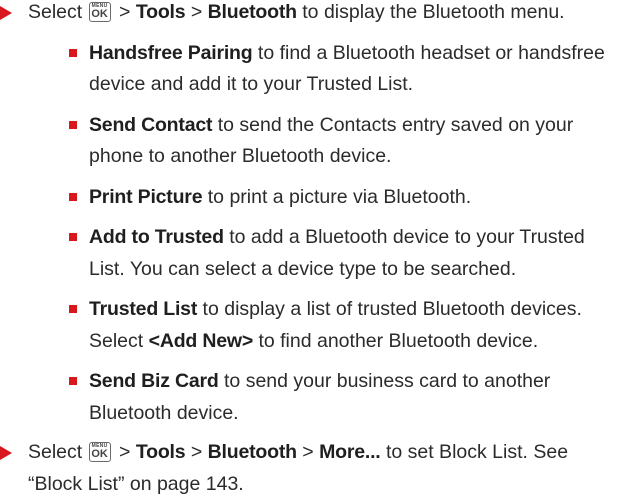  What do you see at coordinates (55, 452) in the screenshot?
I see `step2-select: Select` at bounding box center [55, 452].